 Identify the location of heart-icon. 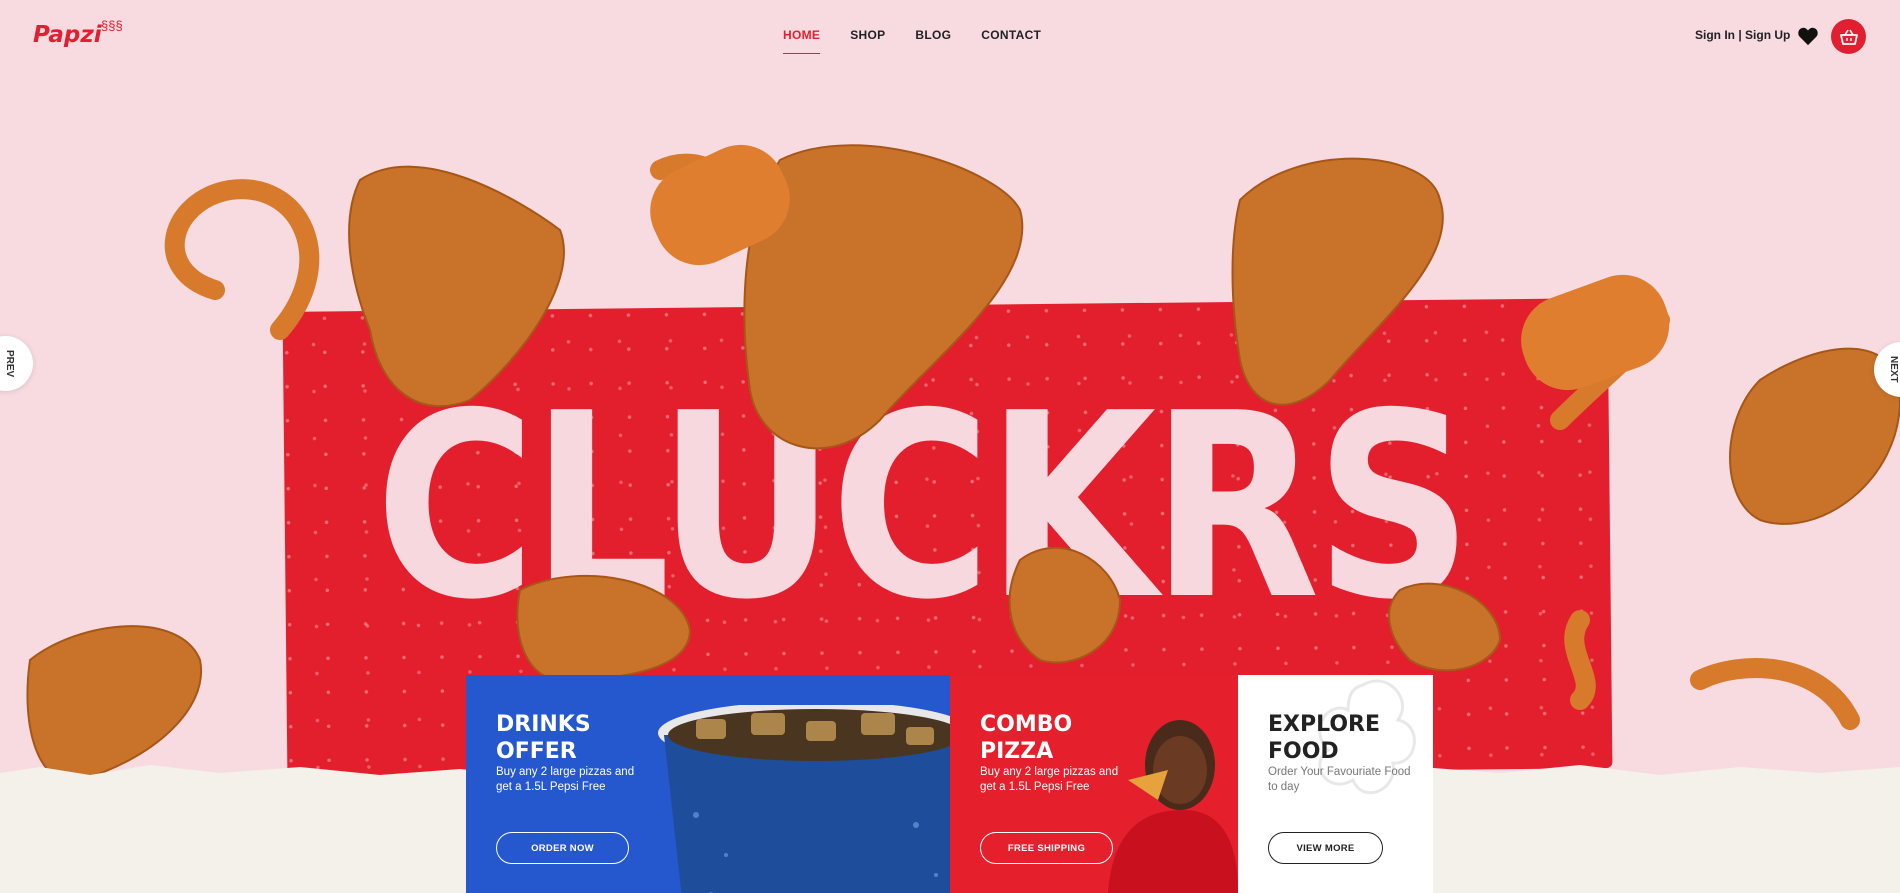
(1808, 36).